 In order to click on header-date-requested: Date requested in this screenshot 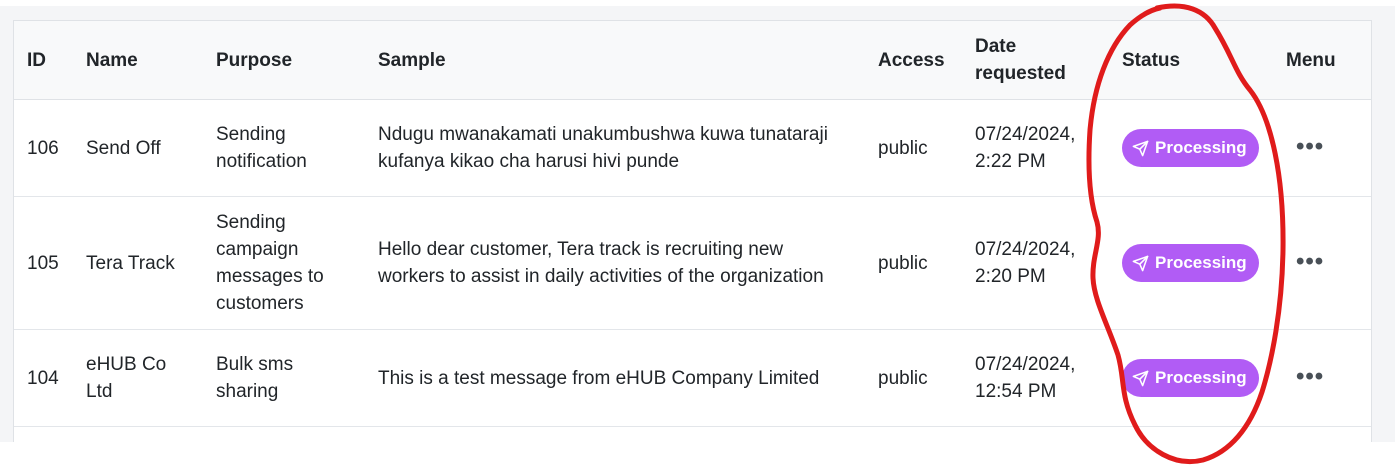, I will do `click(1035, 60)`.